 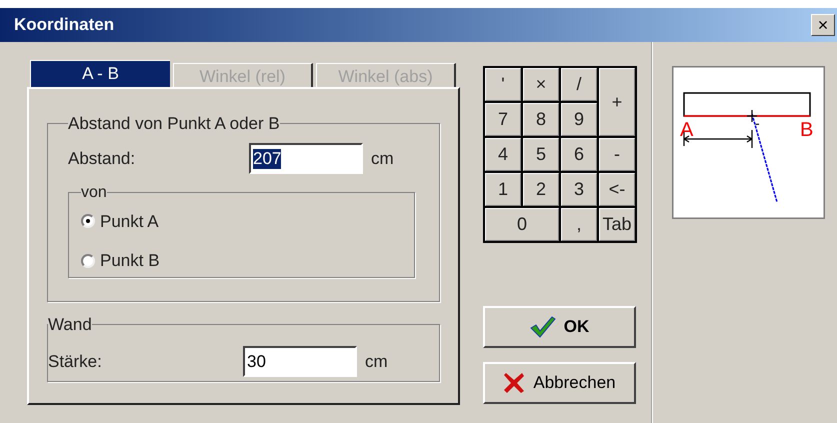 What do you see at coordinates (94, 192) in the screenshot?
I see `group-label: von` at bounding box center [94, 192].